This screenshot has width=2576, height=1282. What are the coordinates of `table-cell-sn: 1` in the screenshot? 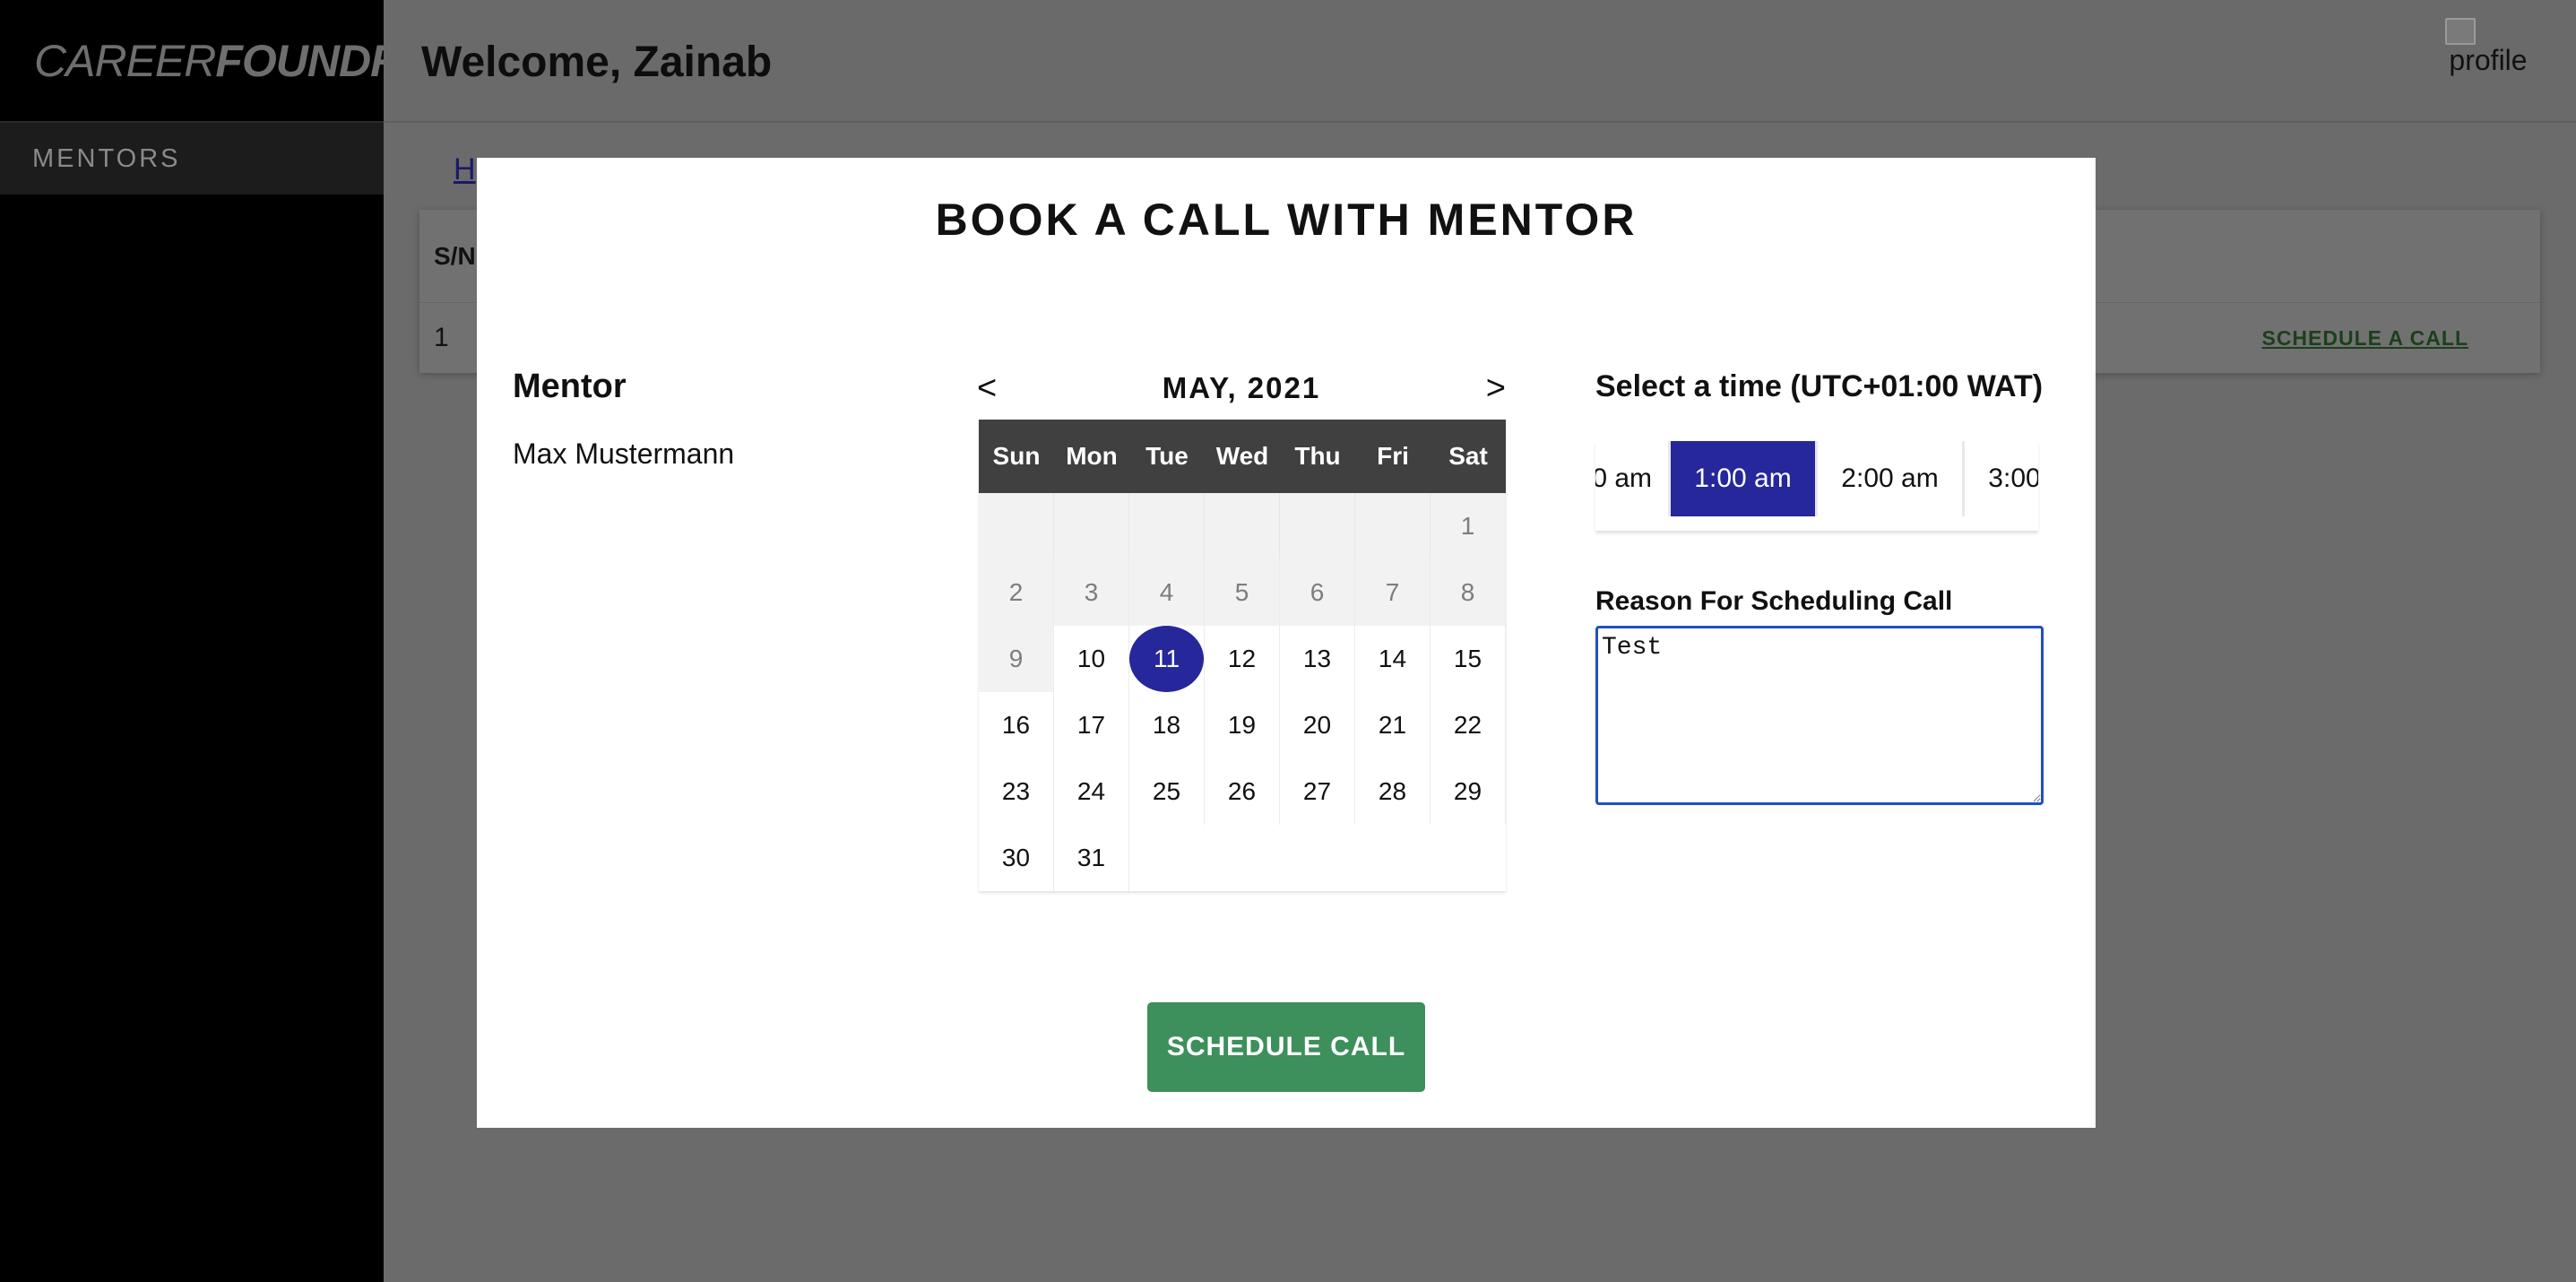 It's located at (441, 337).